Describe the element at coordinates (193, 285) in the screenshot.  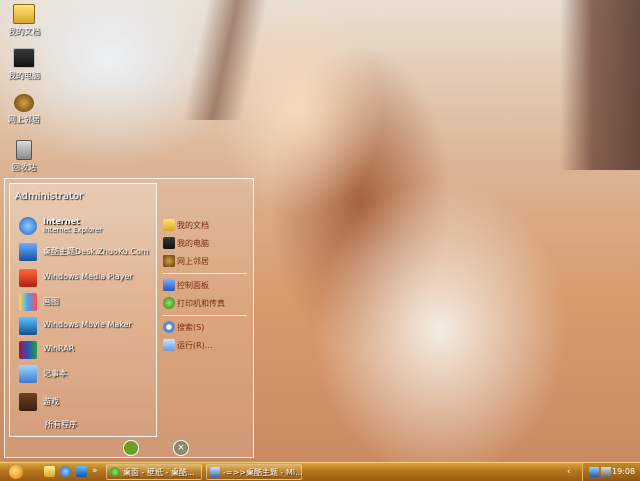
I see `places-label: 控制面板` at that location.